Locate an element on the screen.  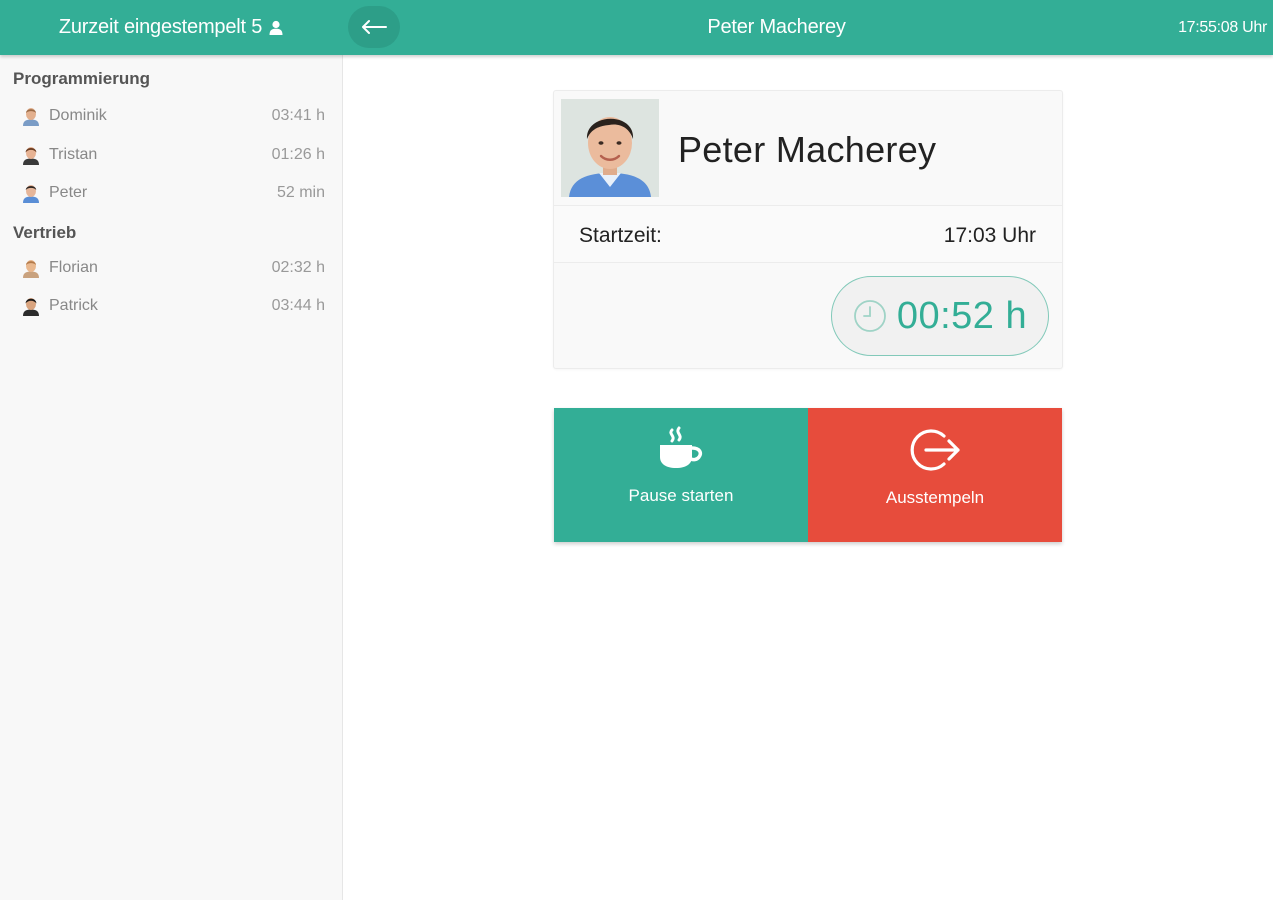
portrait-image is located at coordinates (610, 148).